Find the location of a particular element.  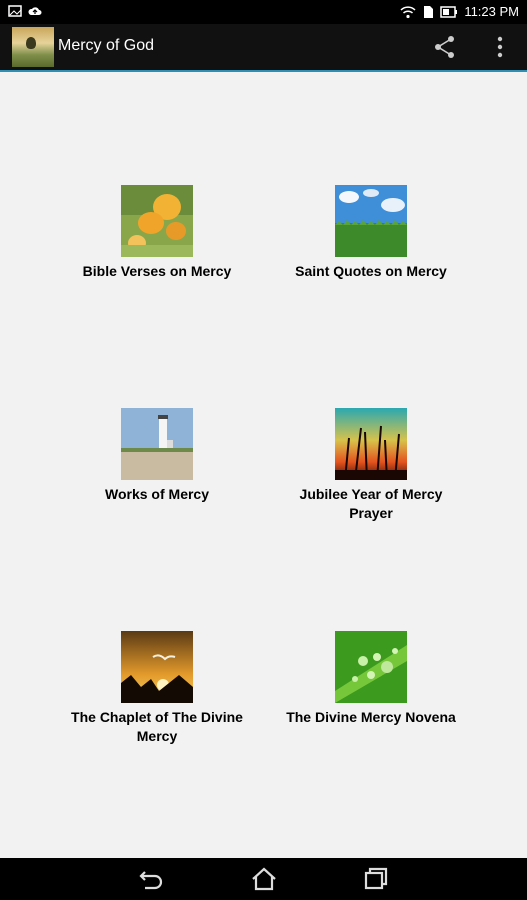

menu-item-label: Saint Quotes on Mercy is located at coordinates (371, 271).